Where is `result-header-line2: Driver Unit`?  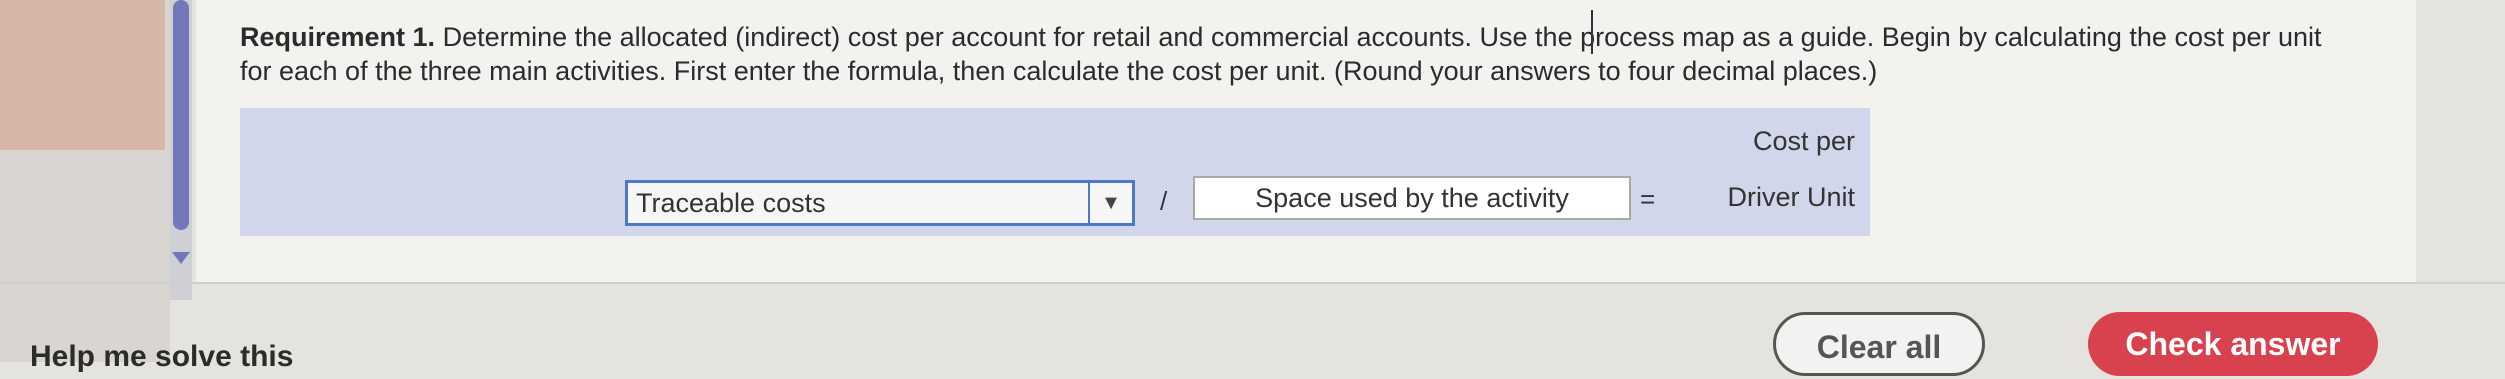 result-header-line2: Driver Unit is located at coordinates (1791, 197).